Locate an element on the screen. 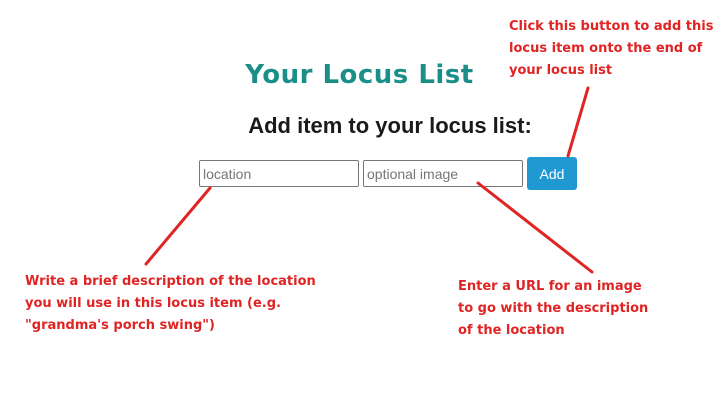 The height and width of the screenshot is (405, 719). location-pointer-line is located at coordinates (178, 226).